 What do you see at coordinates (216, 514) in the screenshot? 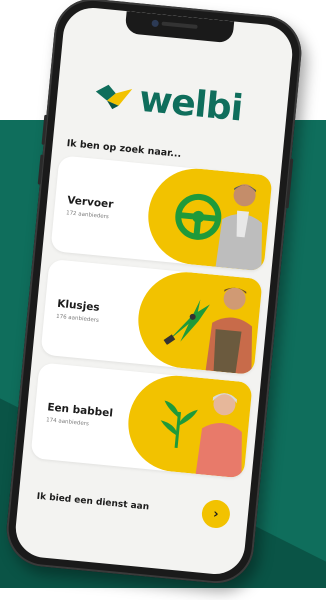
I see `chevron-right-icon: ›` at bounding box center [216, 514].